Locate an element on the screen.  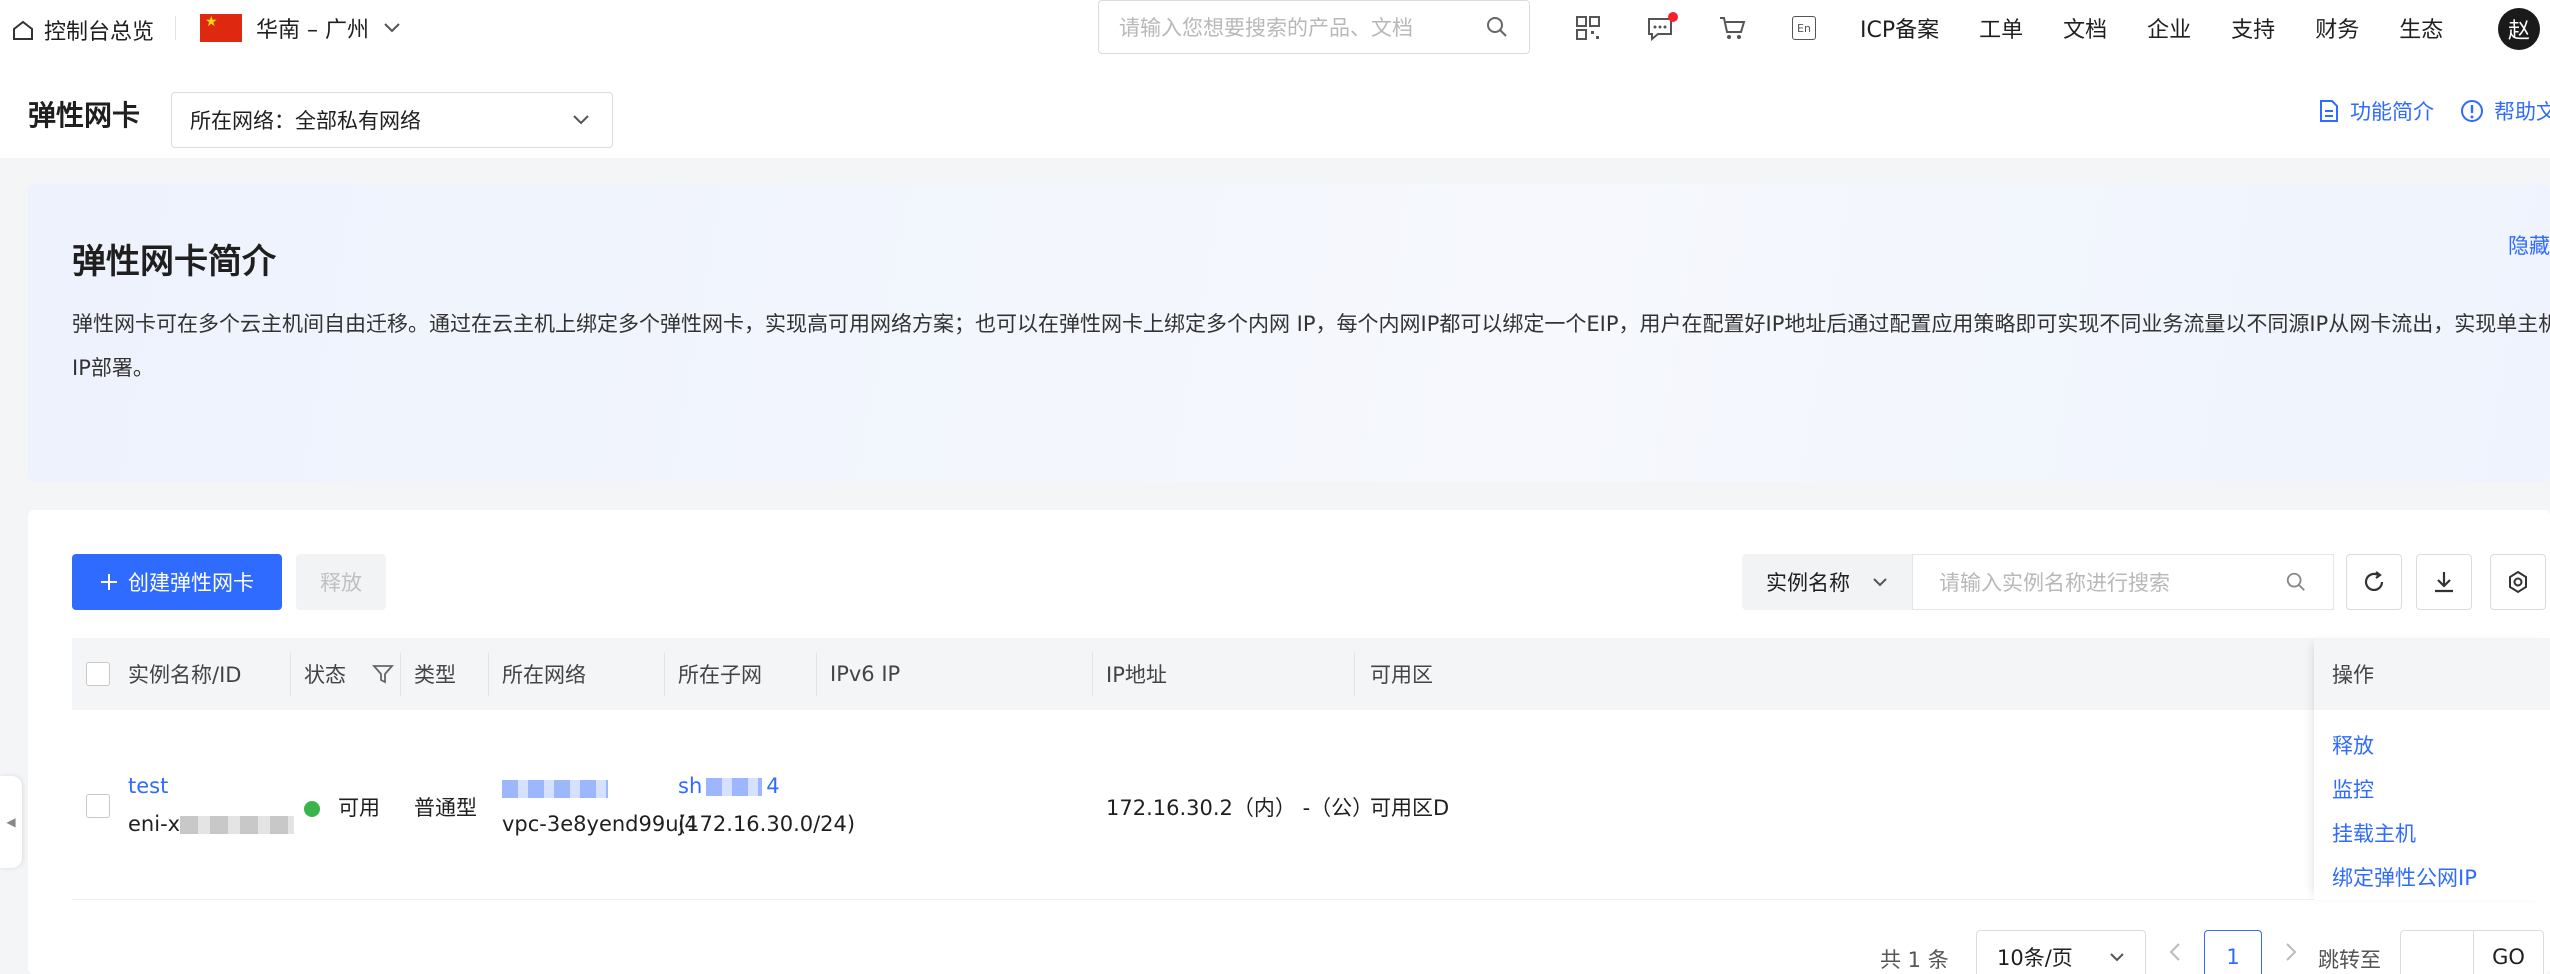
status-label: 可用 is located at coordinates (359, 808).